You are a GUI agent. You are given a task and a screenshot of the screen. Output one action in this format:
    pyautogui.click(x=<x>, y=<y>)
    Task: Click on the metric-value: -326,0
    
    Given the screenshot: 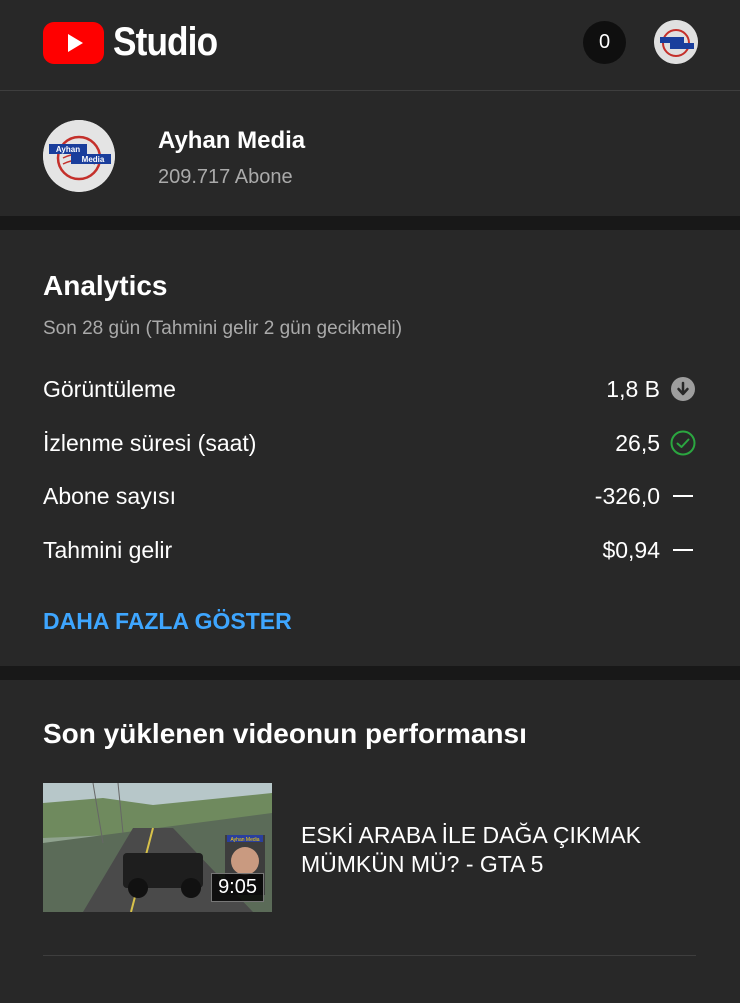 What is the action you would take?
    pyautogui.click(x=627, y=495)
    